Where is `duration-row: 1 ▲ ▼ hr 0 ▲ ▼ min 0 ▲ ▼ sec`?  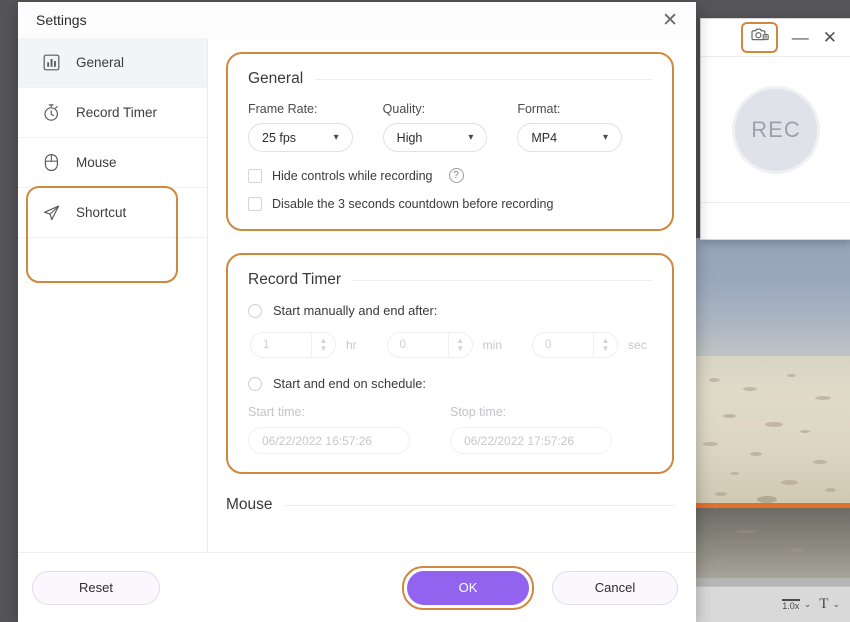
duration-row: 1 ▲ ▼ hr 0 ▲ ▼ min 0 ▲ ▼ sec is located at coordinates (450, 345).